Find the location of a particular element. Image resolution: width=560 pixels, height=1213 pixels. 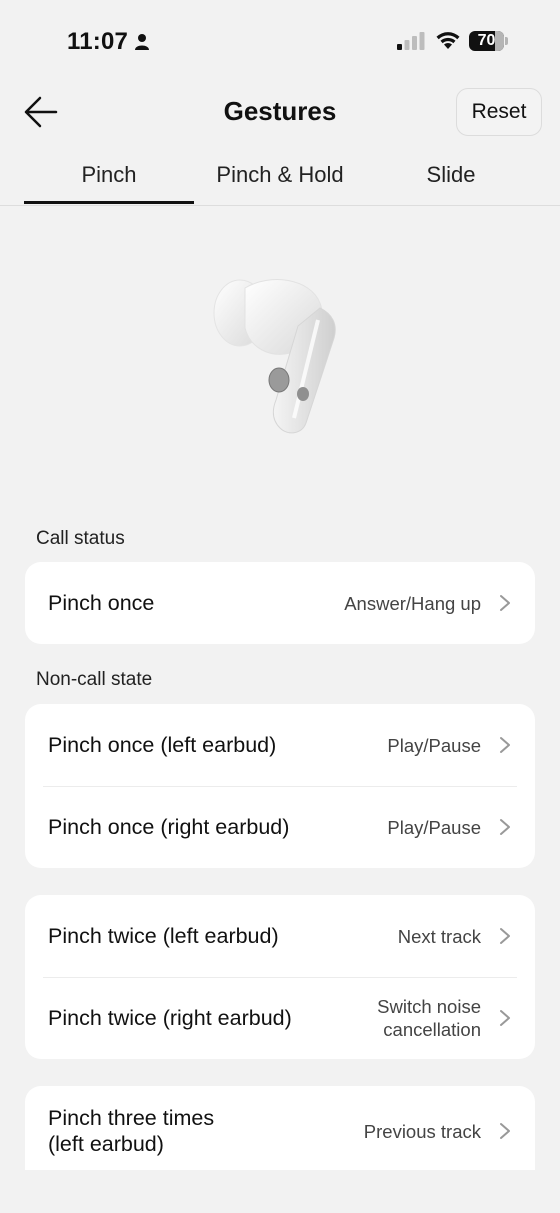

row-label: Pinch once is located at coordinates (101, 603).